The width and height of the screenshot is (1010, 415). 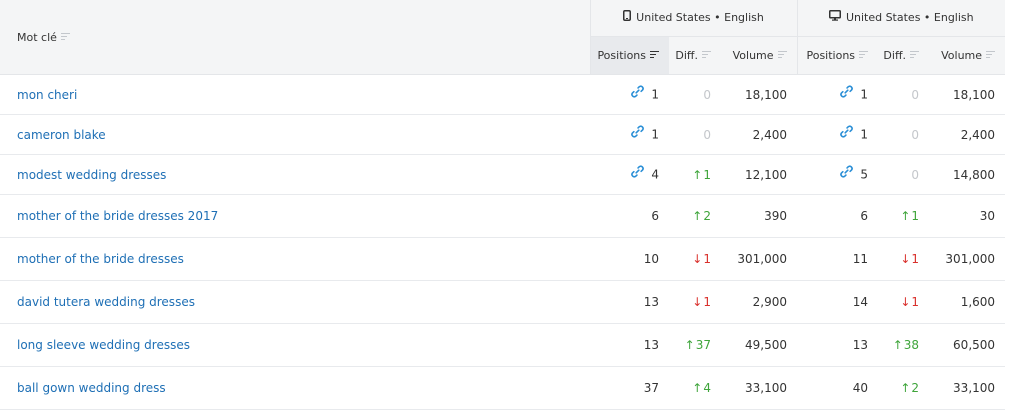 What do you see at coordinates (651, 259) in the screenshot?
I see `mobile-position-value: 10` at bounding box center [651, 259].